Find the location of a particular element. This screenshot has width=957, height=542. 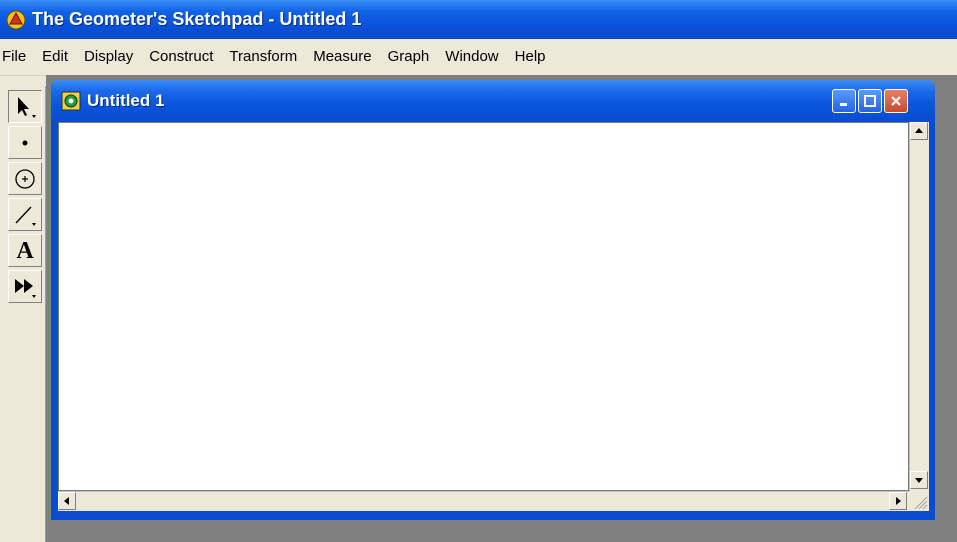

maximize-button is located at coordinates (870, 101).